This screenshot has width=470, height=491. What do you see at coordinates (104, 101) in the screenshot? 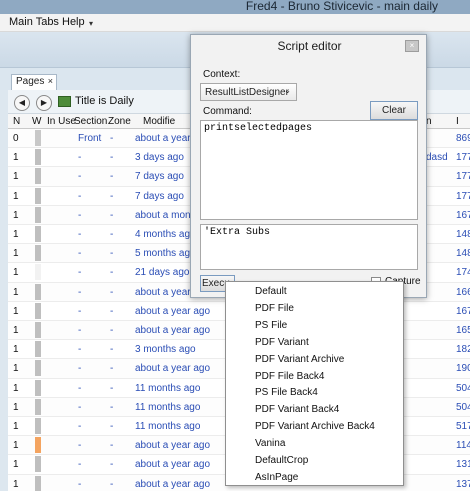
I see `title-text: Title is Daily` at bounding box center [104, 101].